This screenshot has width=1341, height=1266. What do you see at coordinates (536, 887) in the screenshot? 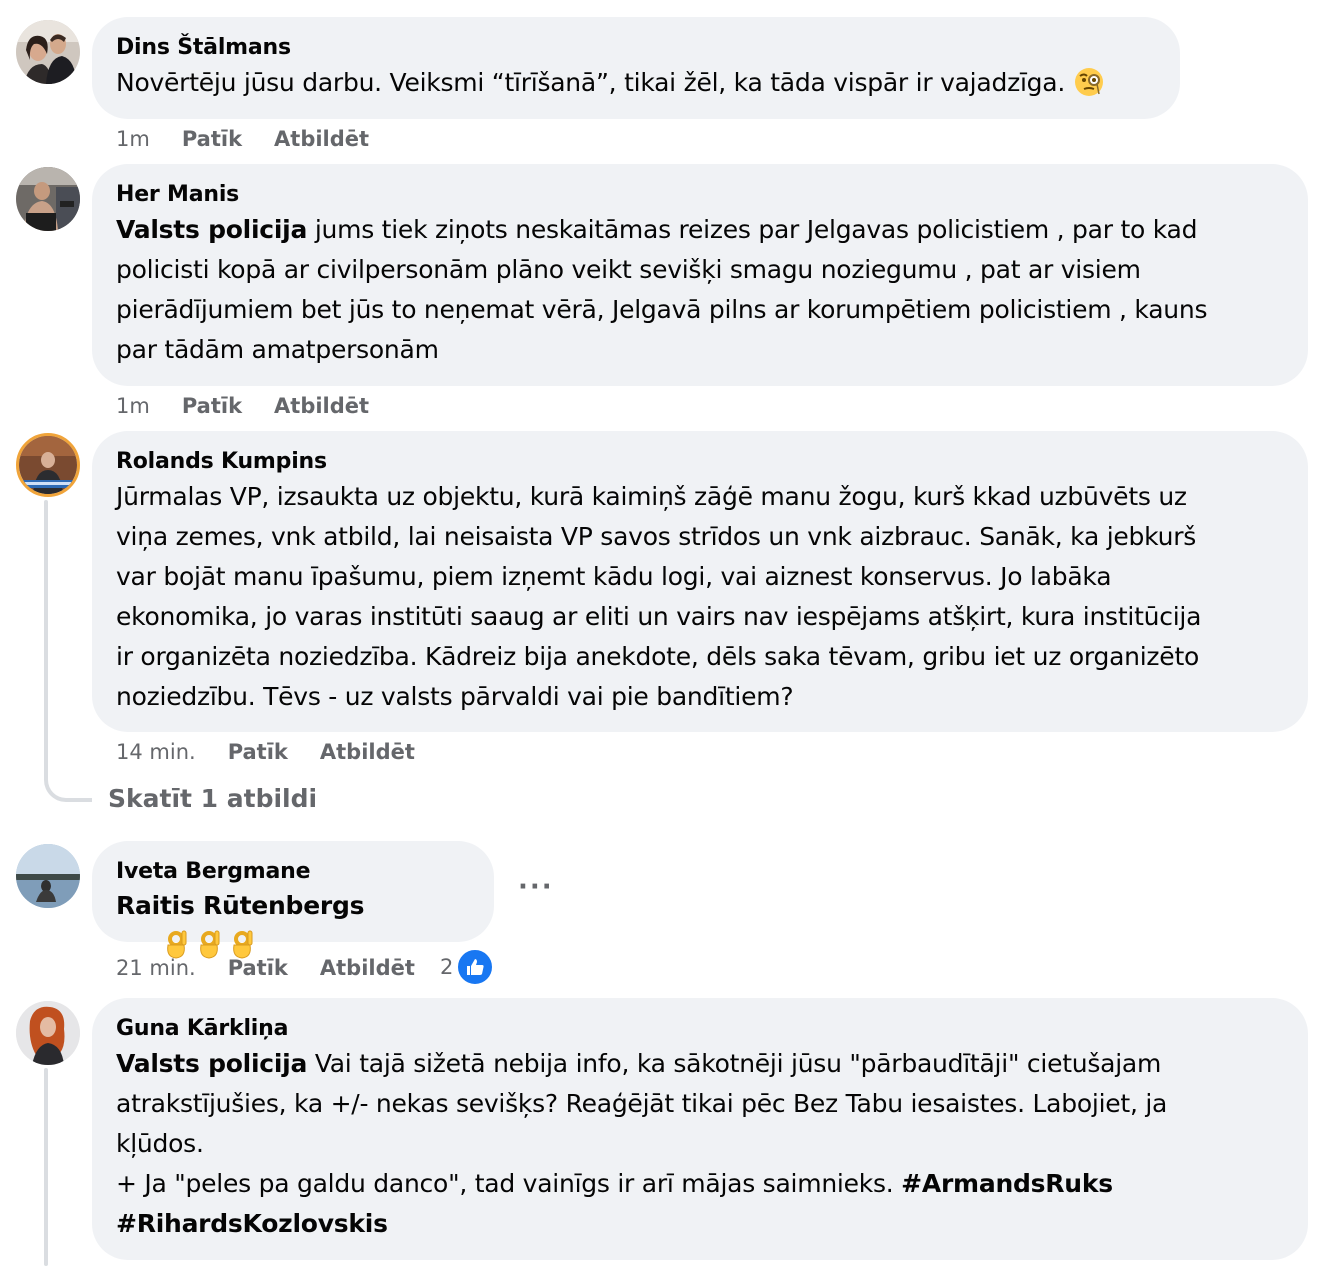
I see `more-options-button: ···` at bounding box center [536, 887].